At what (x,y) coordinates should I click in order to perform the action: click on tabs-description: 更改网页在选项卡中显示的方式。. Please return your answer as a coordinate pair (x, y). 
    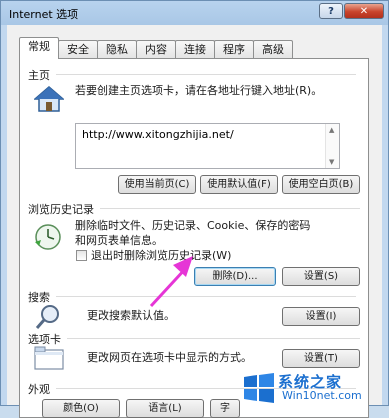
    Looking at the image, I should click on (169, 357).